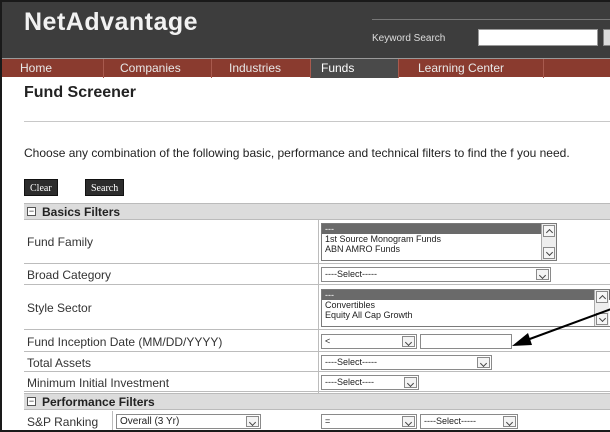  I want to click on clear-button: Clear, so click(41, 187).